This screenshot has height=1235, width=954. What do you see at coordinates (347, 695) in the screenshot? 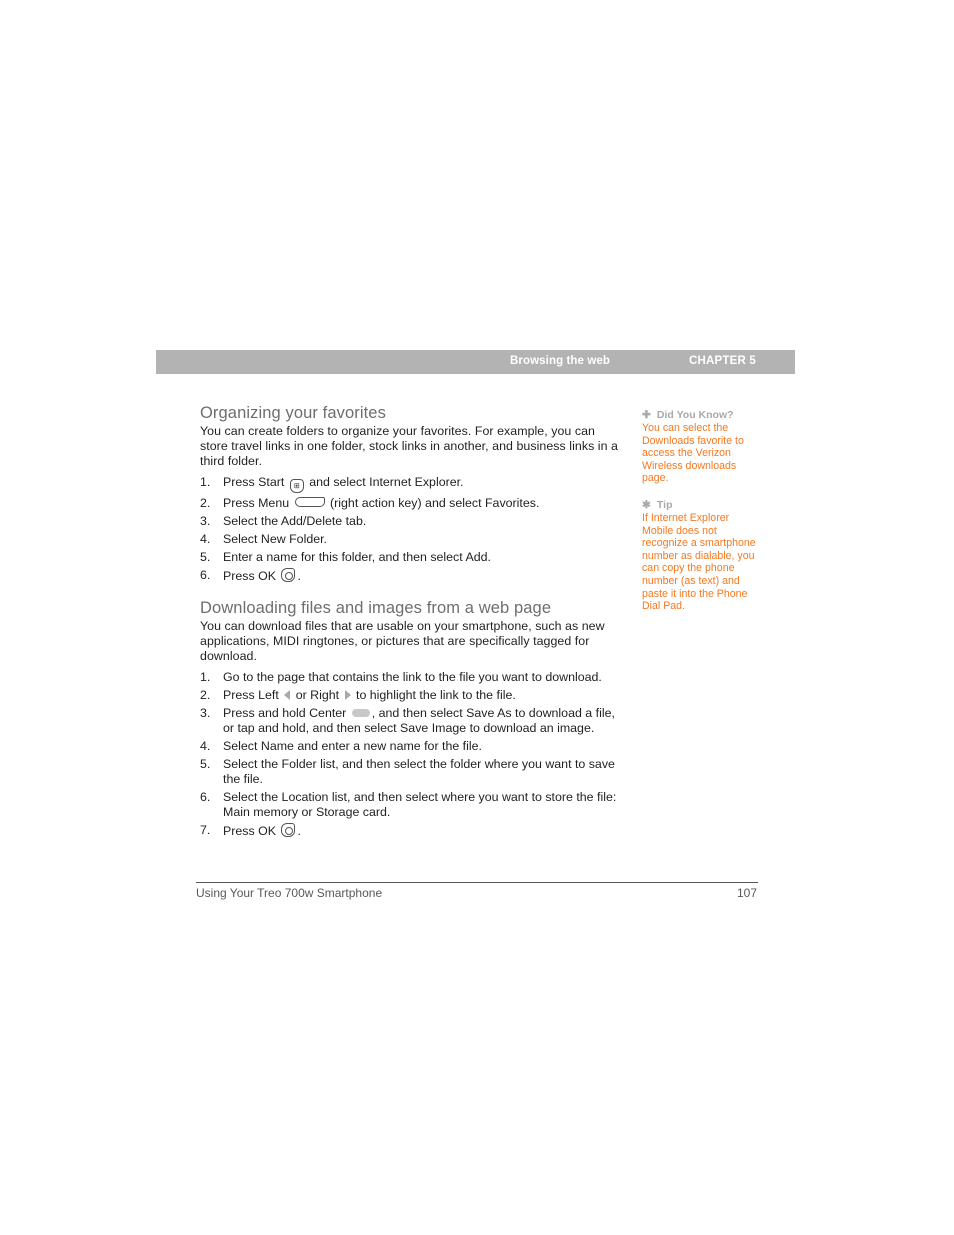
I see `right-arrow-key-icon` at bounding box center [347, 695].